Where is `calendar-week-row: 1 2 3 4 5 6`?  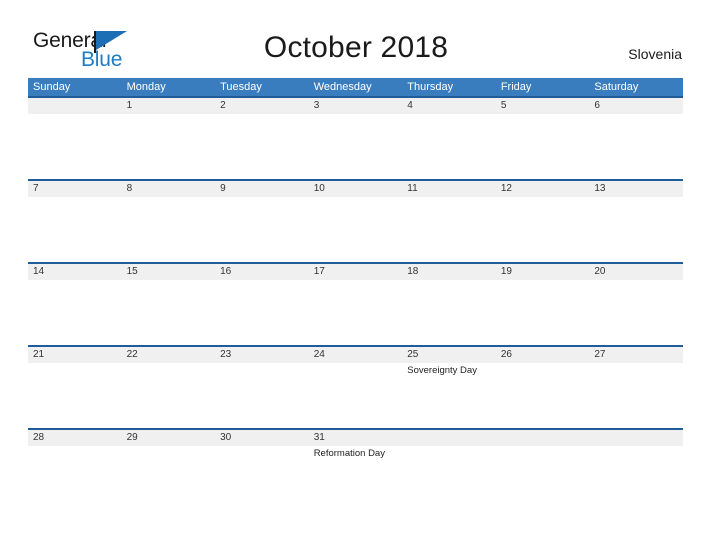
calendar-week-row: 1 2 3 4 5 6 is located at coordinates (355, 137).